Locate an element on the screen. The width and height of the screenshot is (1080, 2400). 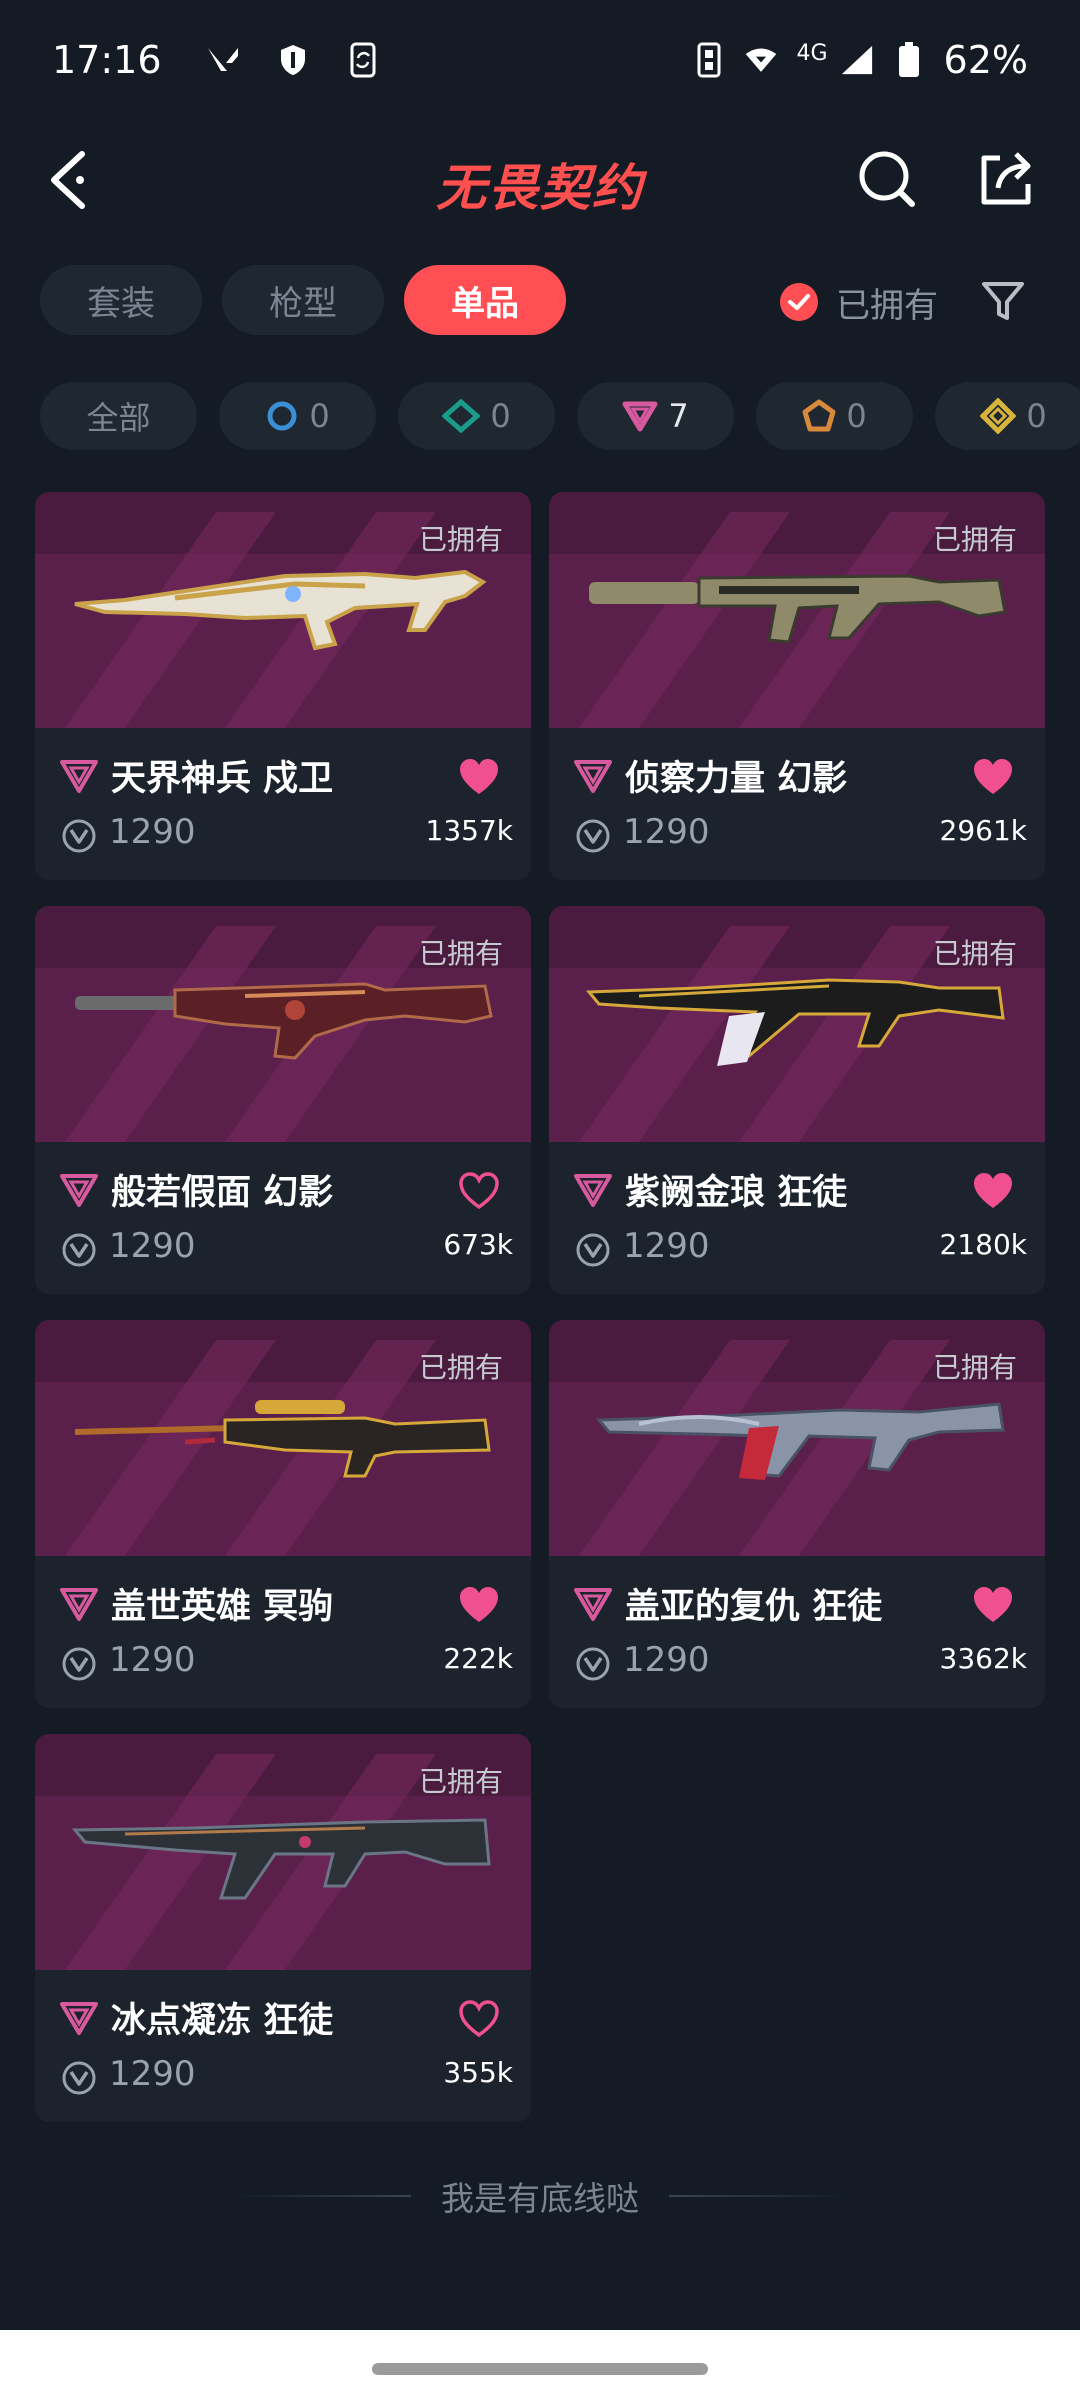
item-name: 侦察力量 幻影 is located at coordinates (736, 779).